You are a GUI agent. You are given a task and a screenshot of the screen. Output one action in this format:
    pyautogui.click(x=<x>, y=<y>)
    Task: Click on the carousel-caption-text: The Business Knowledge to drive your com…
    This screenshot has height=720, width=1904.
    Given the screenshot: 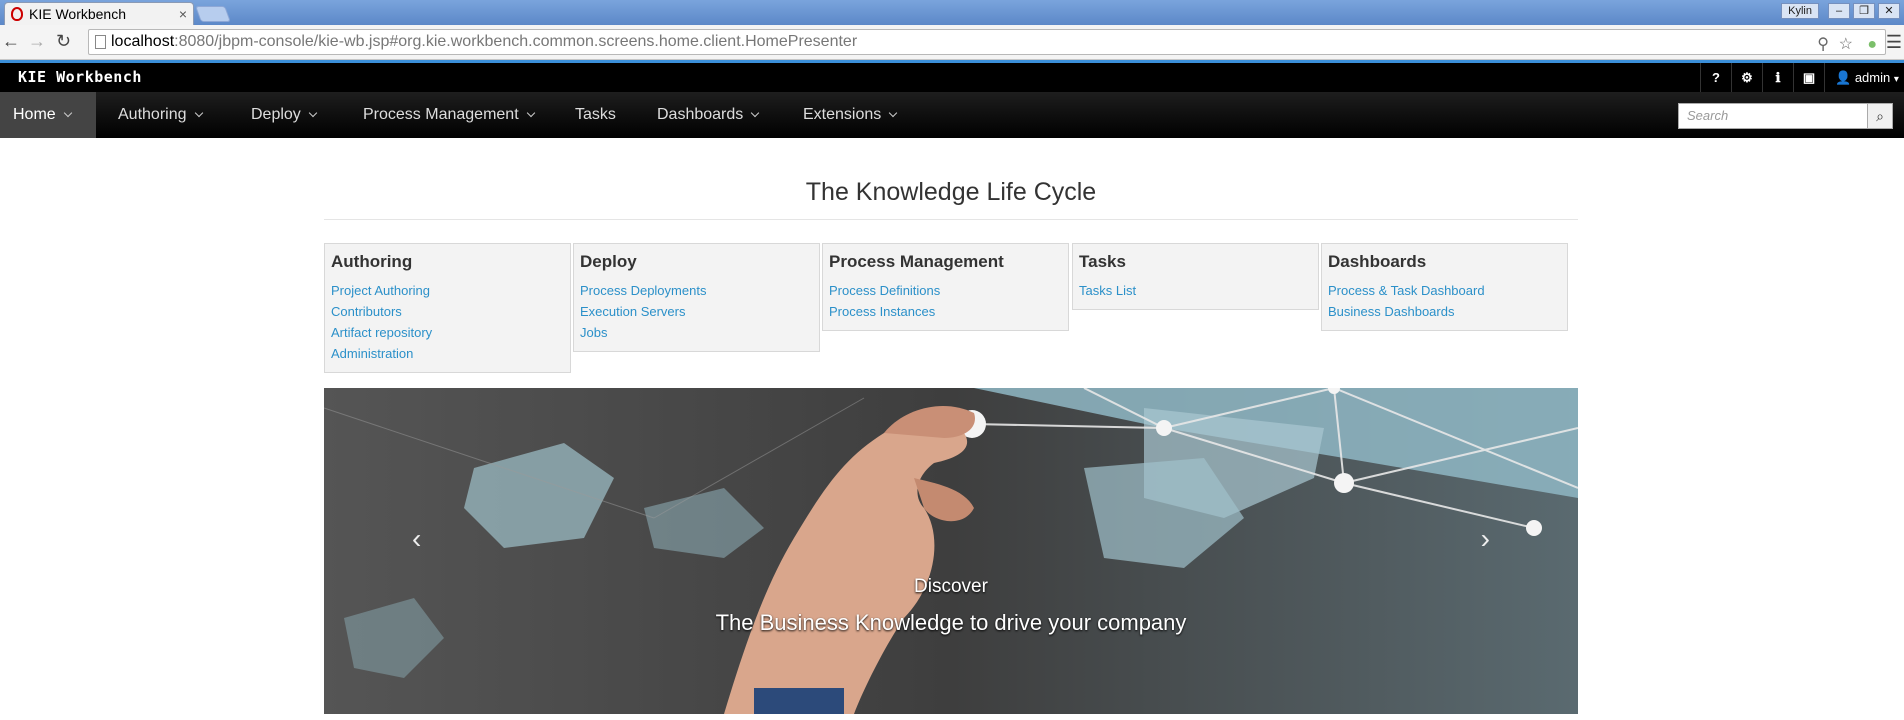 What is the action you would take?
    pyautogui.click(x=951, y=622)
    